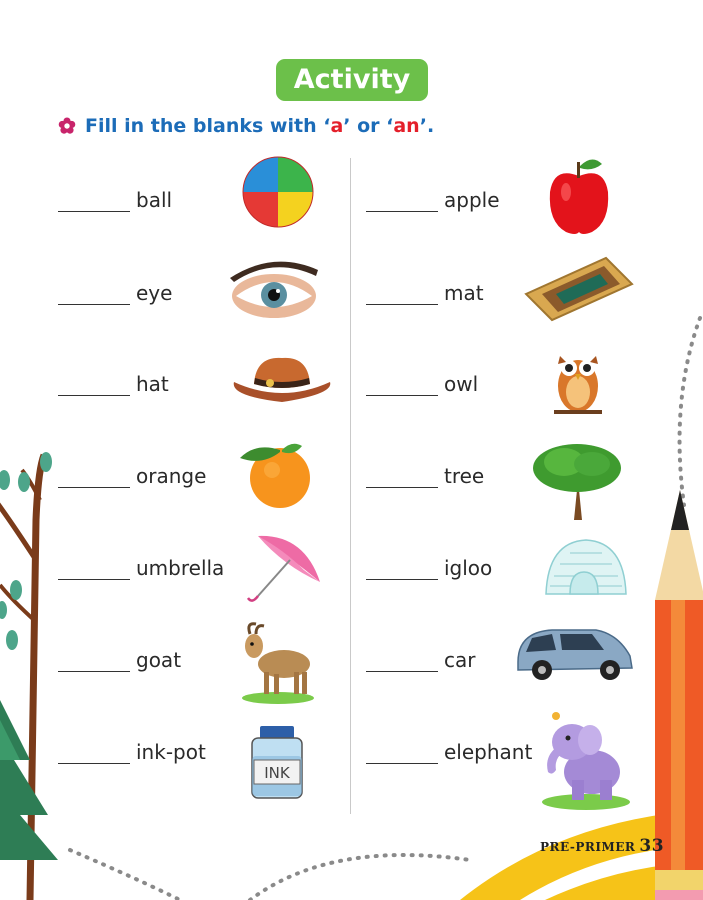 The height and width of the screenshot is (900, 703). What do you see at coordinates (180, 568) in the screenshot?
I see `item-word: umbrella` at bounding box center [180, 568].